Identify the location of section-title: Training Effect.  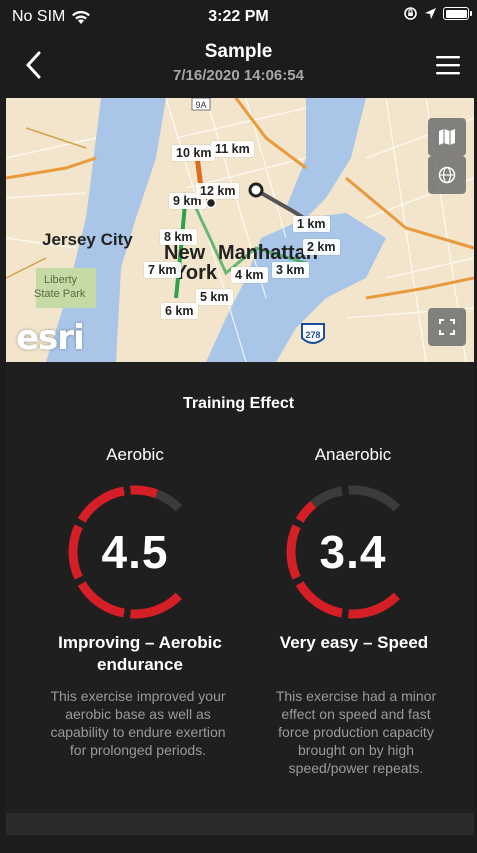
(238, 403).